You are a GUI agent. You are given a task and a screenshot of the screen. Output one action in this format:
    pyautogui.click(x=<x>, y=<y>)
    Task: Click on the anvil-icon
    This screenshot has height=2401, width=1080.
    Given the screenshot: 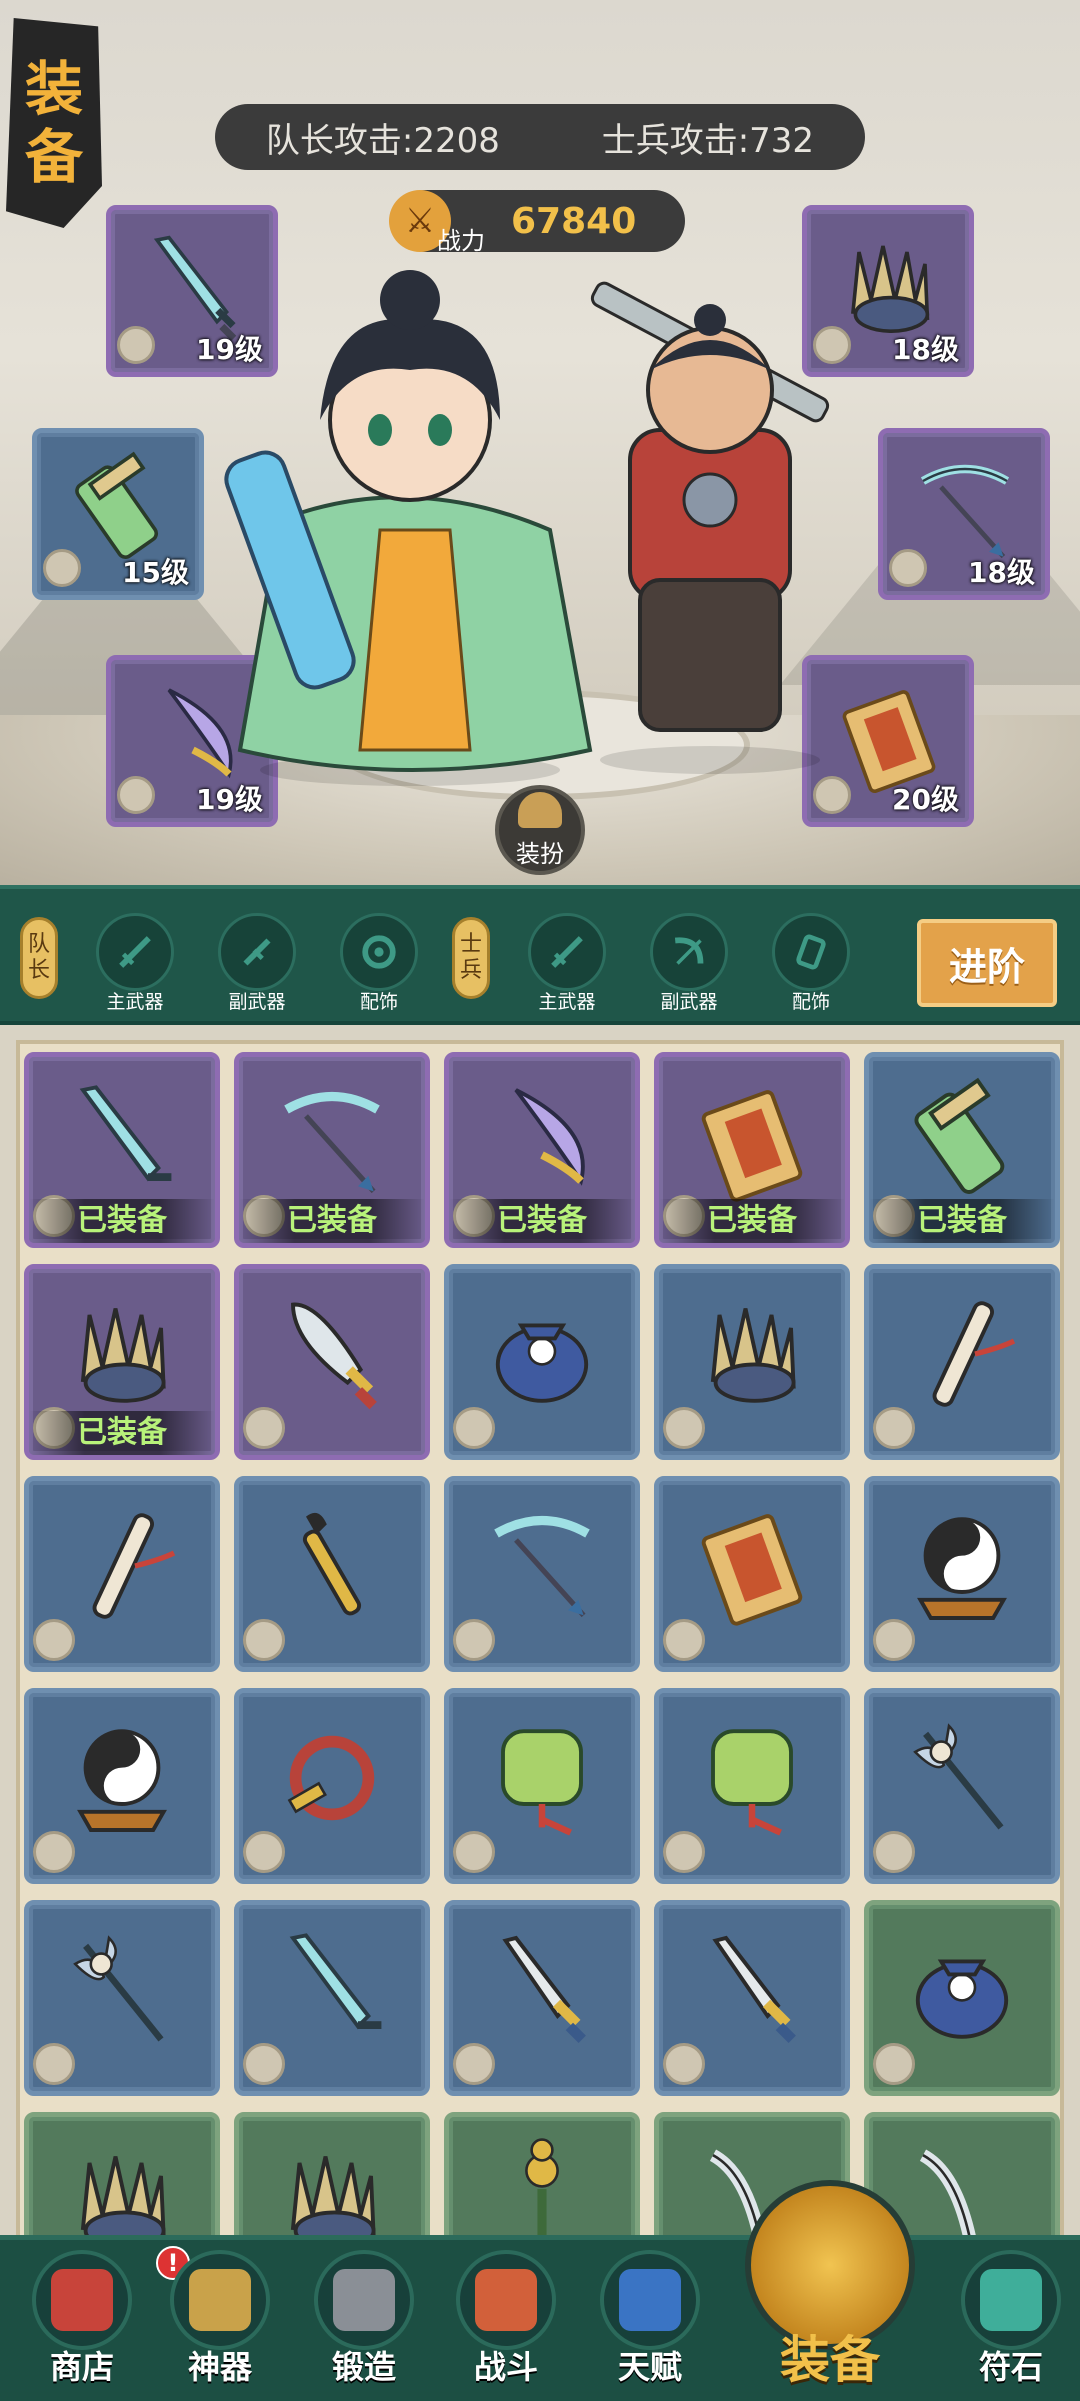 What is the action you would take?
    pyautogui.click(x=364, y=2300)
    